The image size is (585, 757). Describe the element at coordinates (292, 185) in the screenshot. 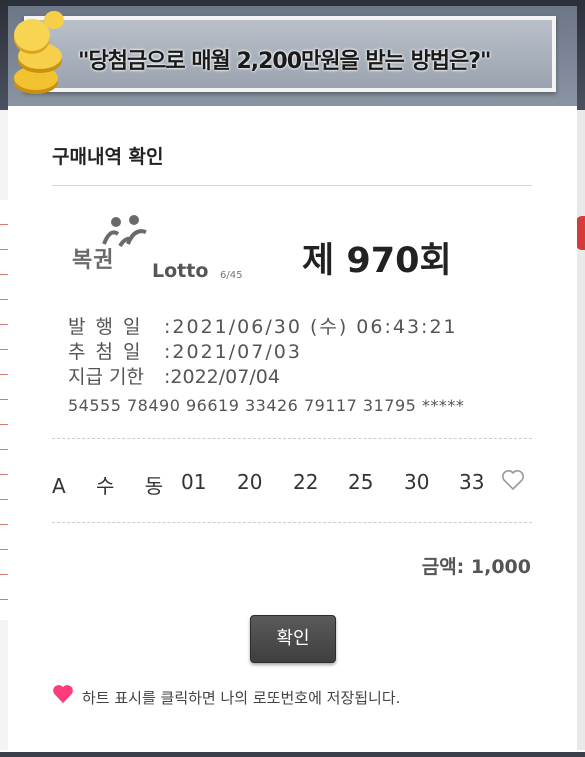

I see `divider` at that location.